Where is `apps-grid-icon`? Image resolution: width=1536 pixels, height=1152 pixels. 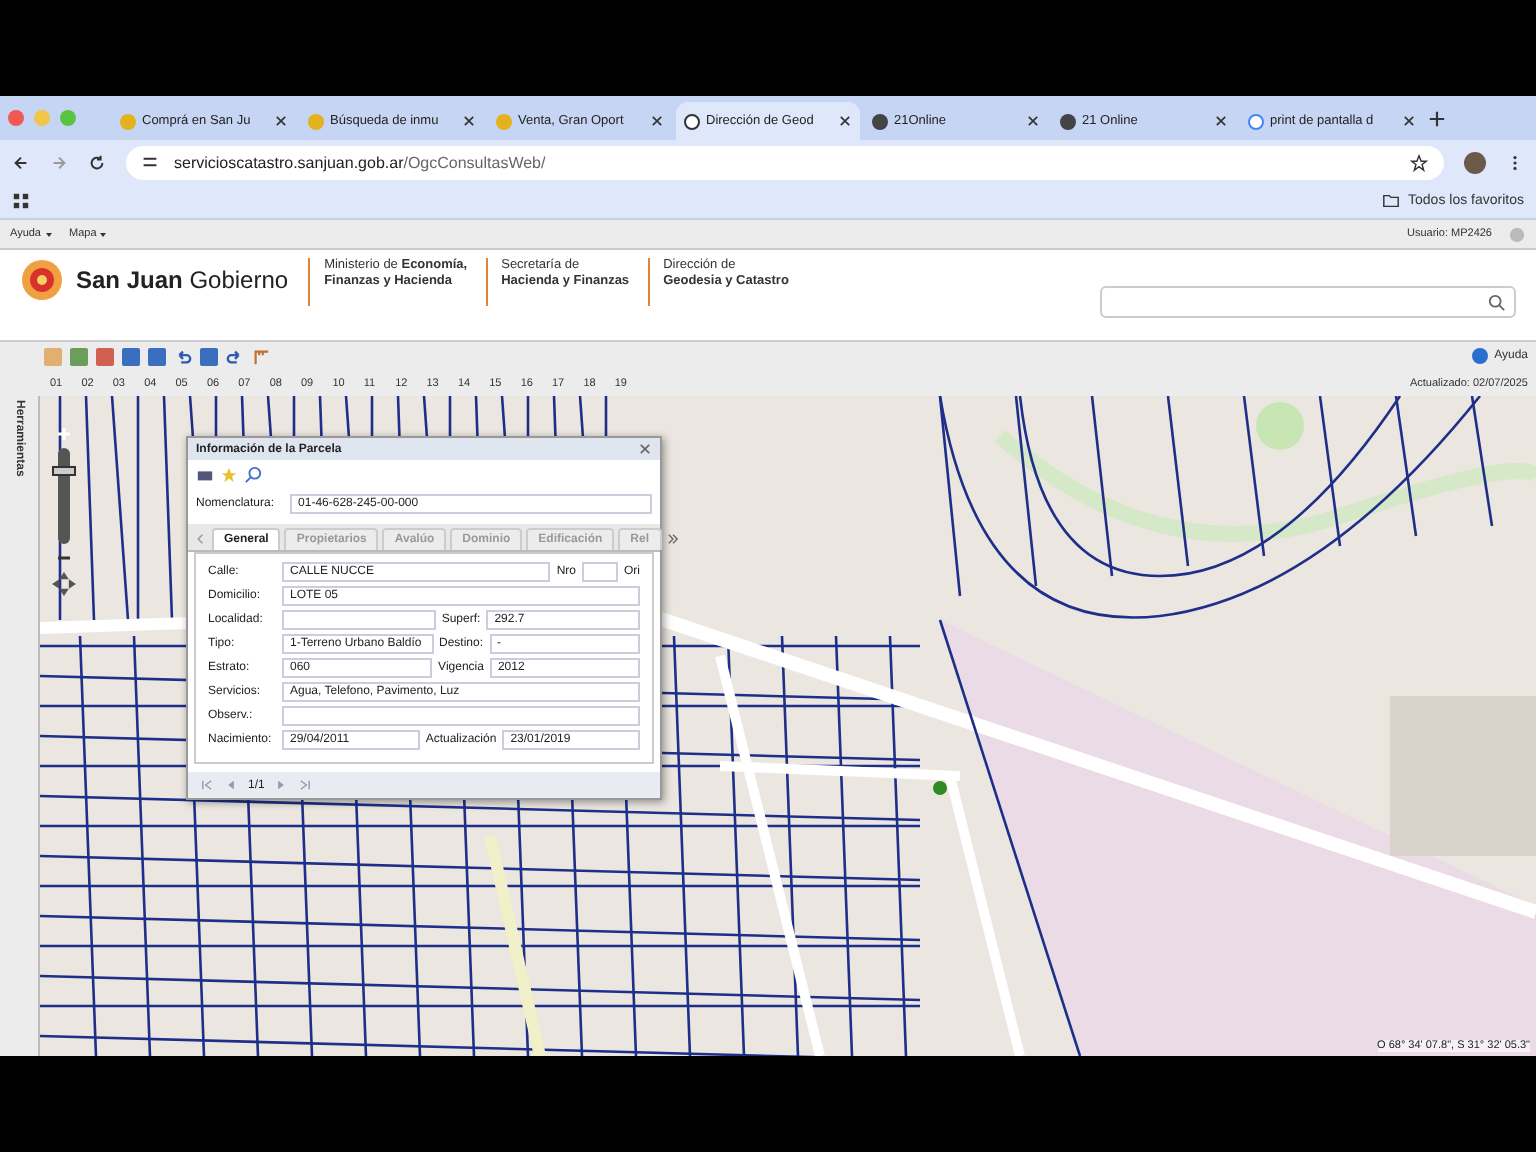
apps-grid-icon is located at coordinates (21, 201).